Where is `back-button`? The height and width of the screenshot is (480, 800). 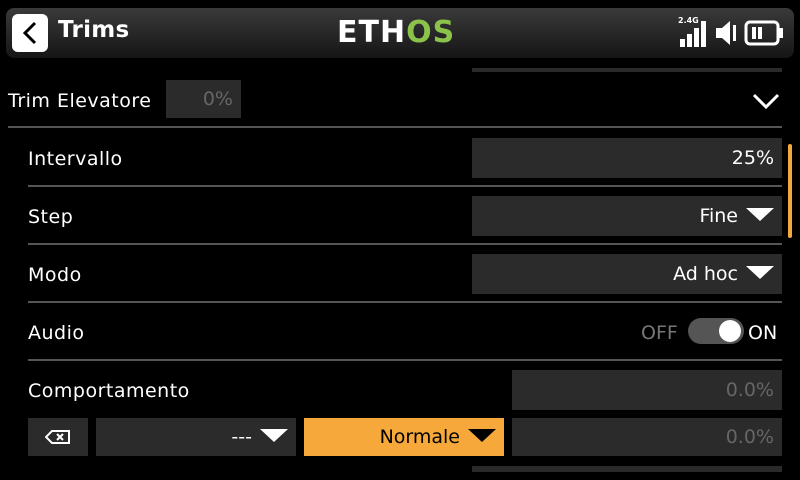 back-button is located at coordinates (30, 33).